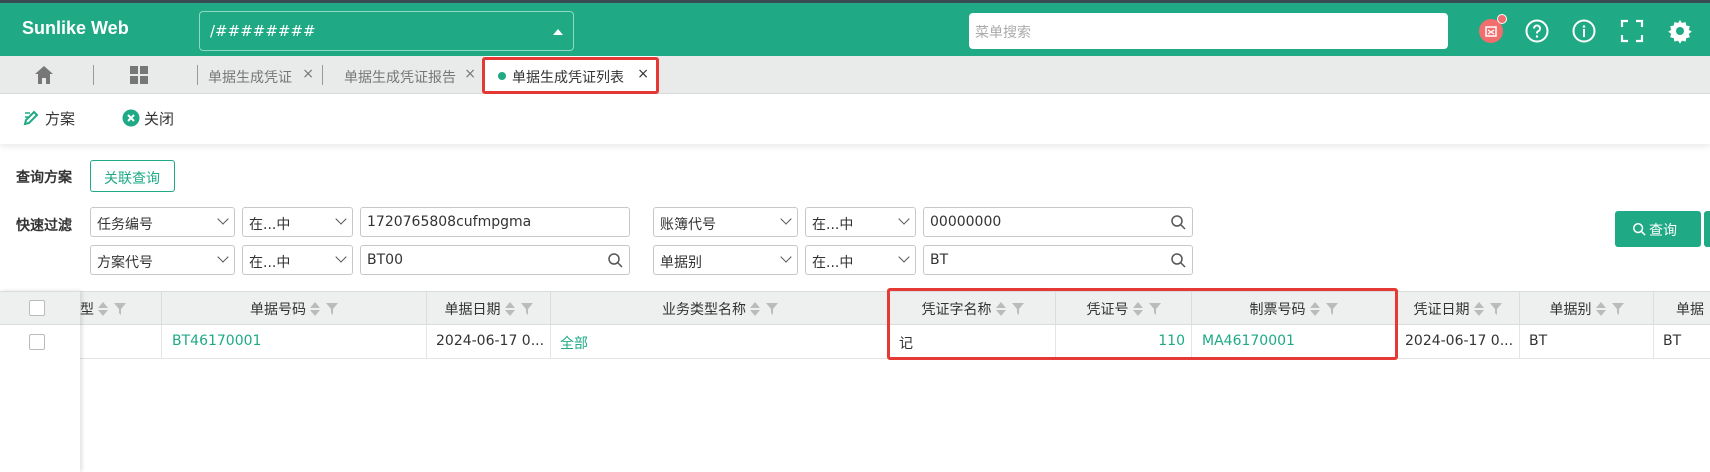 The height and width of the screenshot is (472, 1710). What do you see at coordinates (60, 119) in the screenshot?
I see `plan-label: 方案` at bounding box center [60, 119].